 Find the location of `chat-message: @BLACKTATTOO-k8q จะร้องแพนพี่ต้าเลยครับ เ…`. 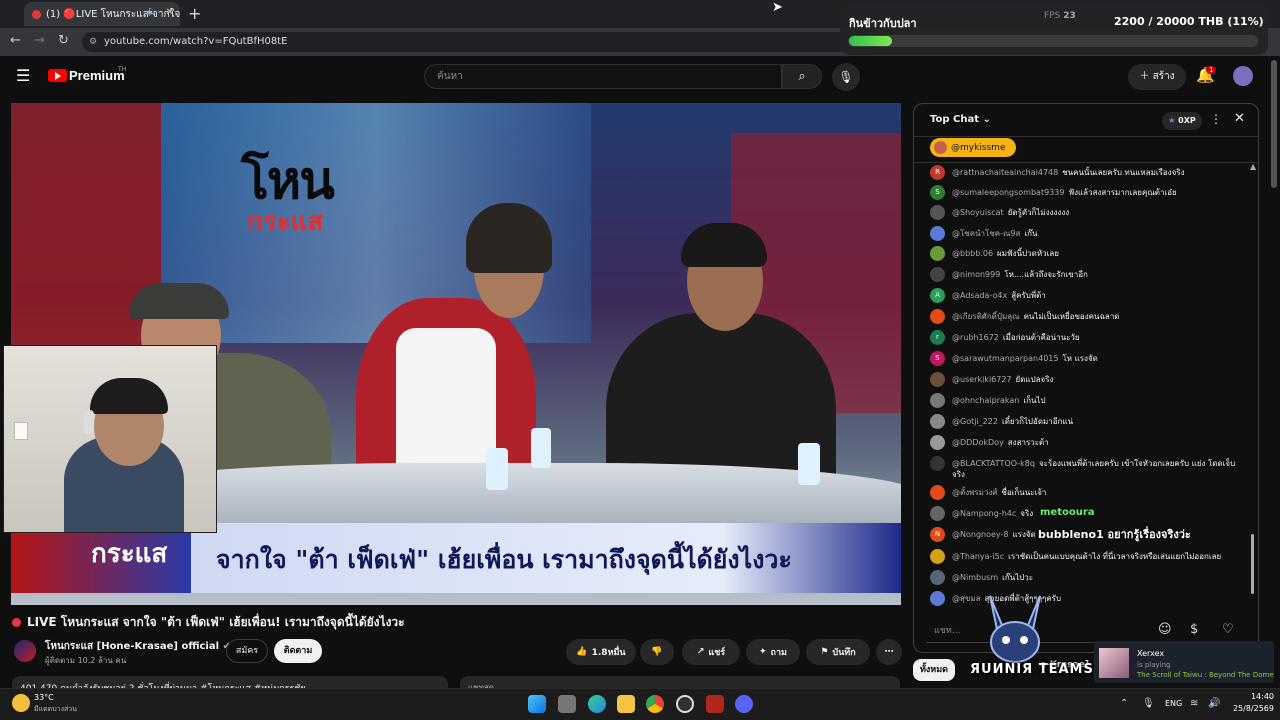

chat-message: @BLACKTATTOO-k8q จะร้องแพนพี่ต้าเลยครับ เ… is located at coordinates (1086, 468).